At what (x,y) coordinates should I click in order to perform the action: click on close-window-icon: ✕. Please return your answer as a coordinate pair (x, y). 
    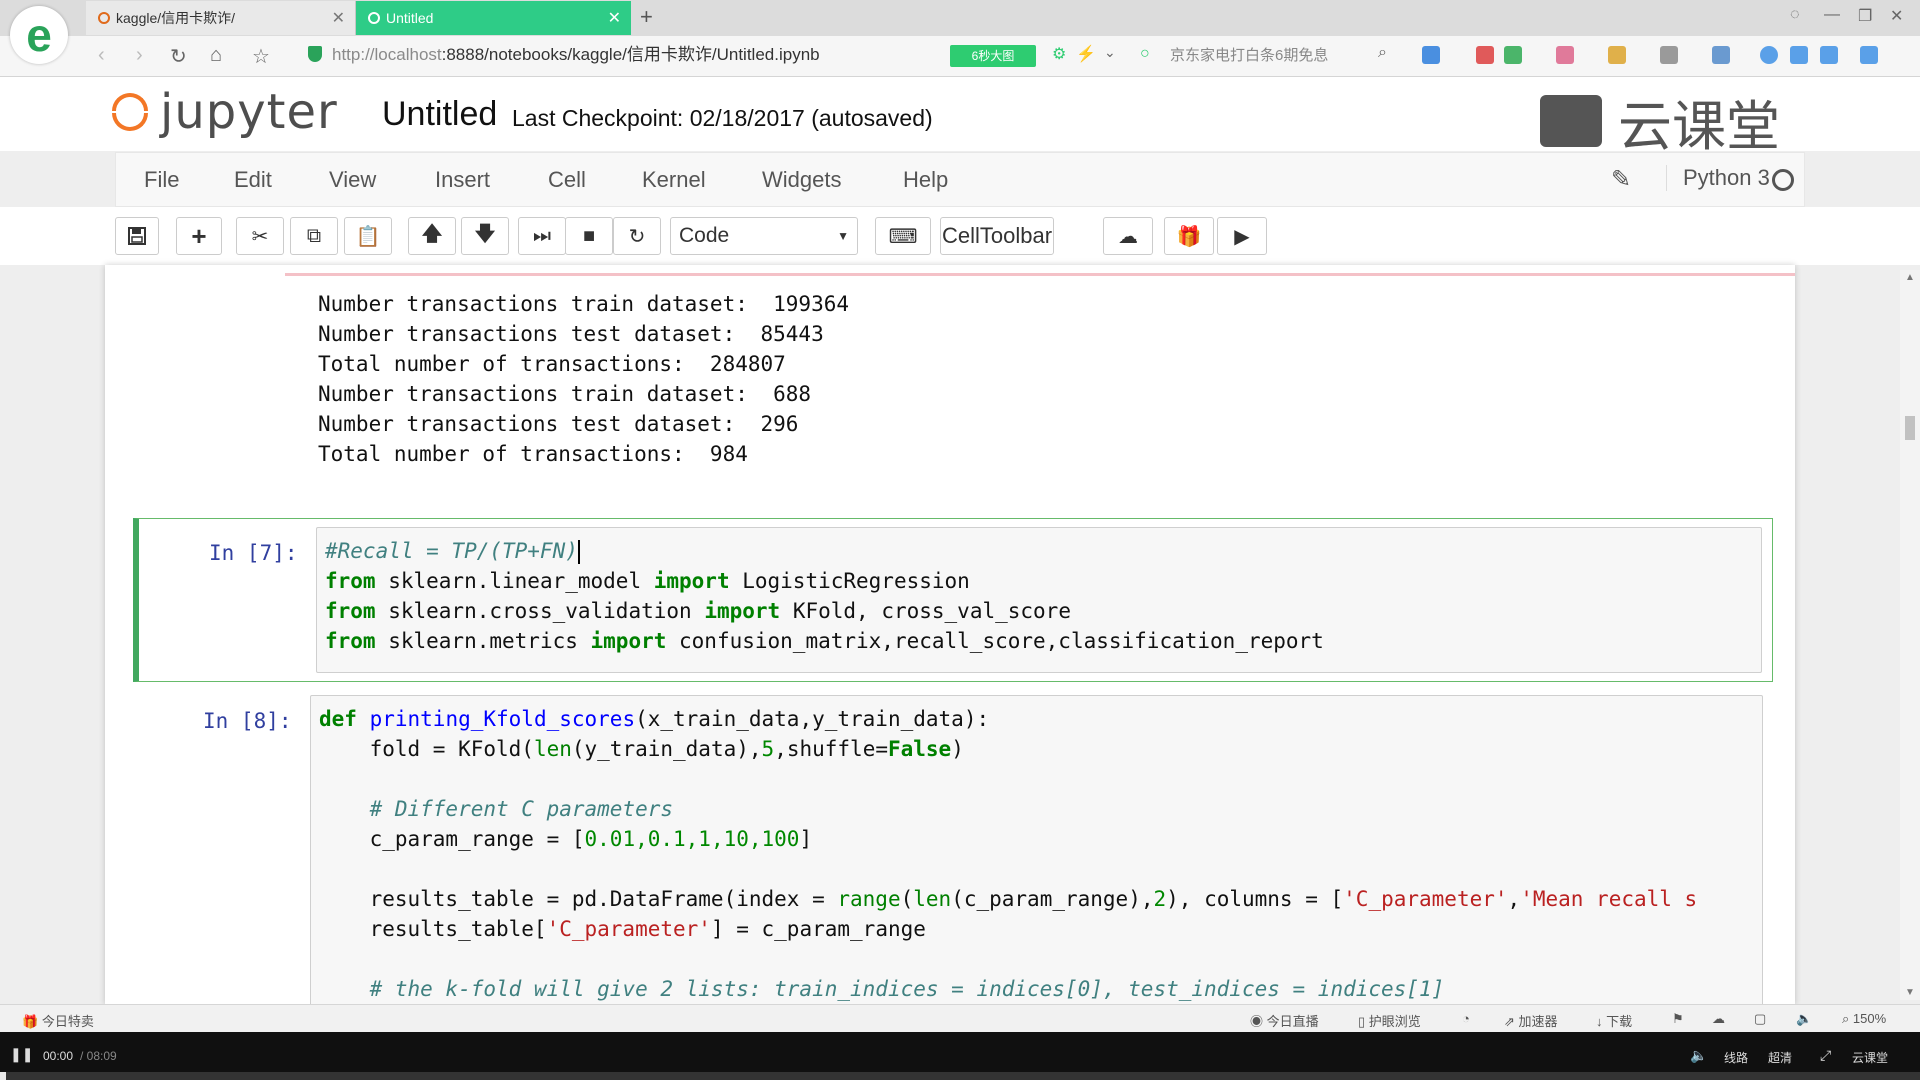
    Looking at the image, I should click on (1896, 16).